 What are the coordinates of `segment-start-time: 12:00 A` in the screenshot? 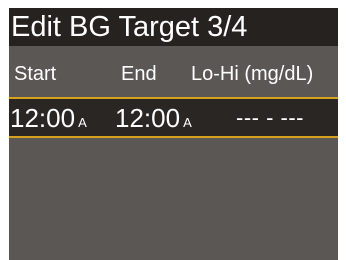 It's located at (48, 120).